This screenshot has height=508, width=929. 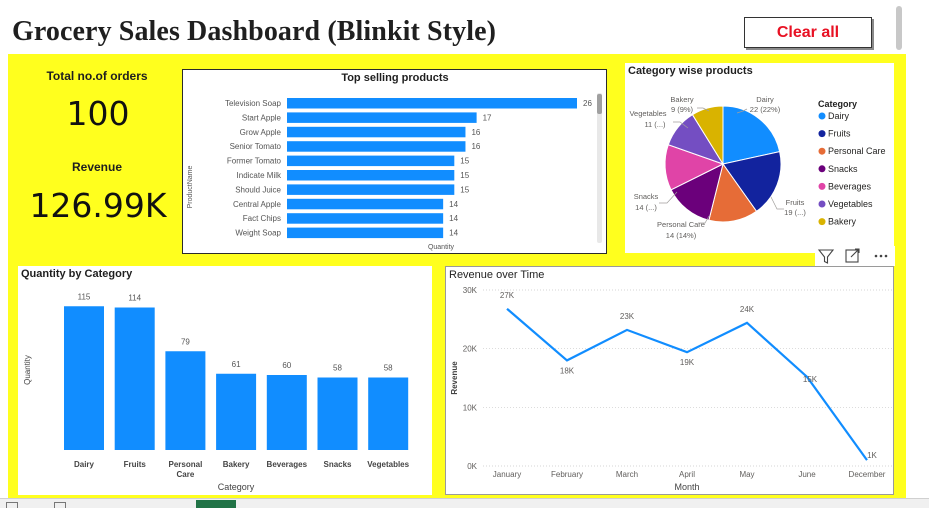 I want to click on legend-title: Category, so click(x=837, y=104).